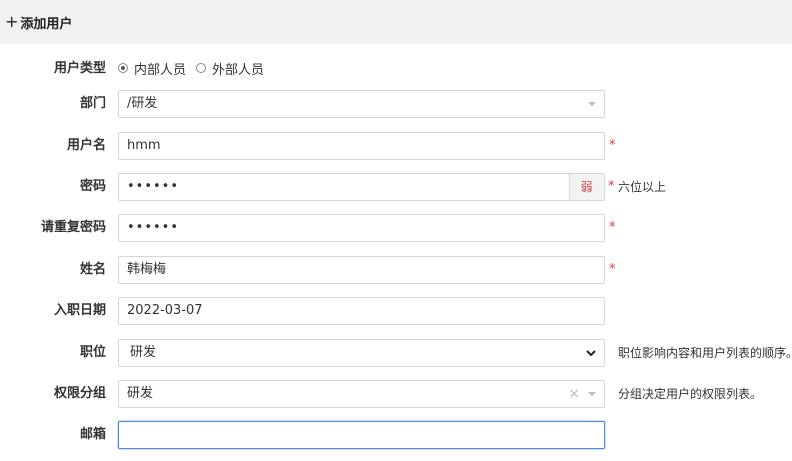 Image resolution: width=792 pixels, height=461 pixels. Describe the element at coordinates (361, 353) in the screenshot. I see `role-select: 研发` at that location.